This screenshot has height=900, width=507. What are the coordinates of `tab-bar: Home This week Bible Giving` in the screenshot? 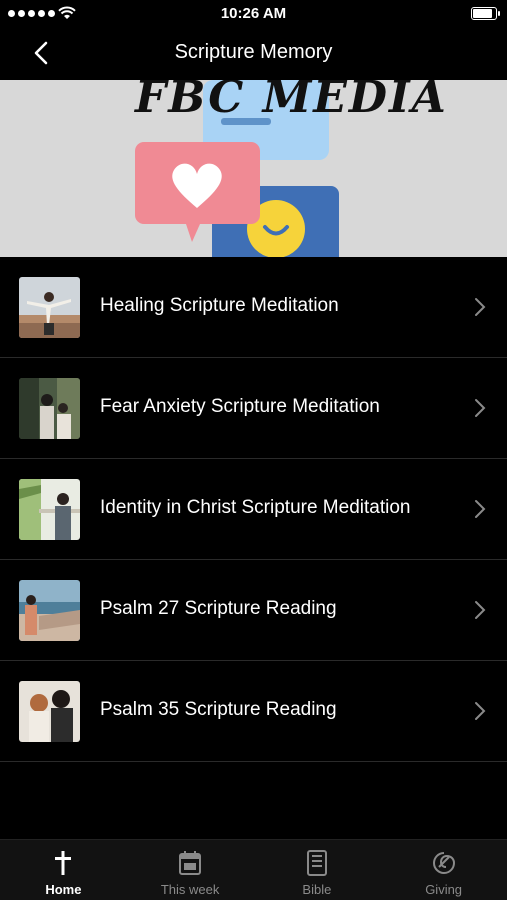 It's located at (253, 869).